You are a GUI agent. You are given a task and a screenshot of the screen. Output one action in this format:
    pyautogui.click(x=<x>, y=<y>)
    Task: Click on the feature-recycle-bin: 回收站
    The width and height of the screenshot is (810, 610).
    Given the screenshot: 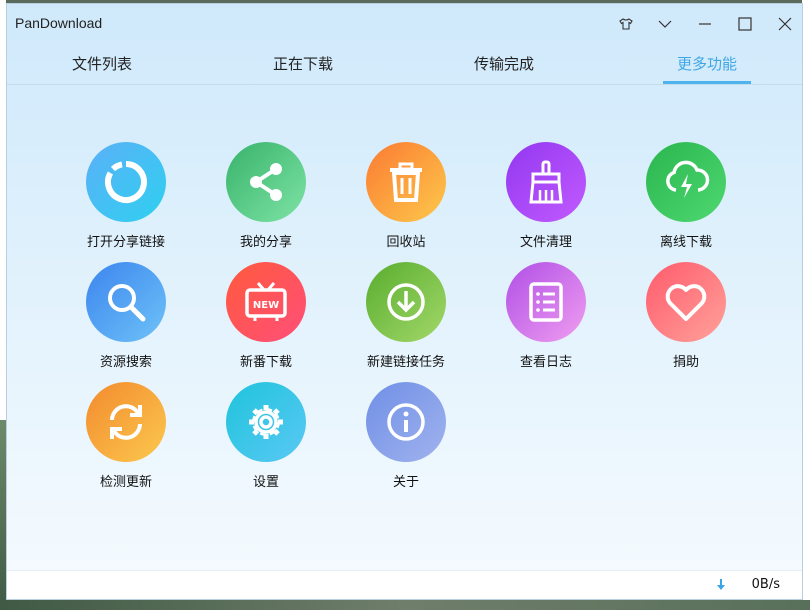 What is the action you would take?
    pyautogui.click(x=406, y=196)
    